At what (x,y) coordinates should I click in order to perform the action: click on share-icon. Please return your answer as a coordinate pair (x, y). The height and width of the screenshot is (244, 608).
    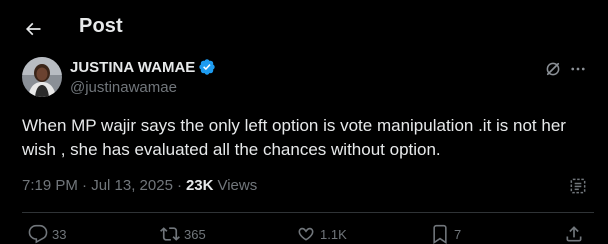
    Looking at the image, I should click on (574, 234).